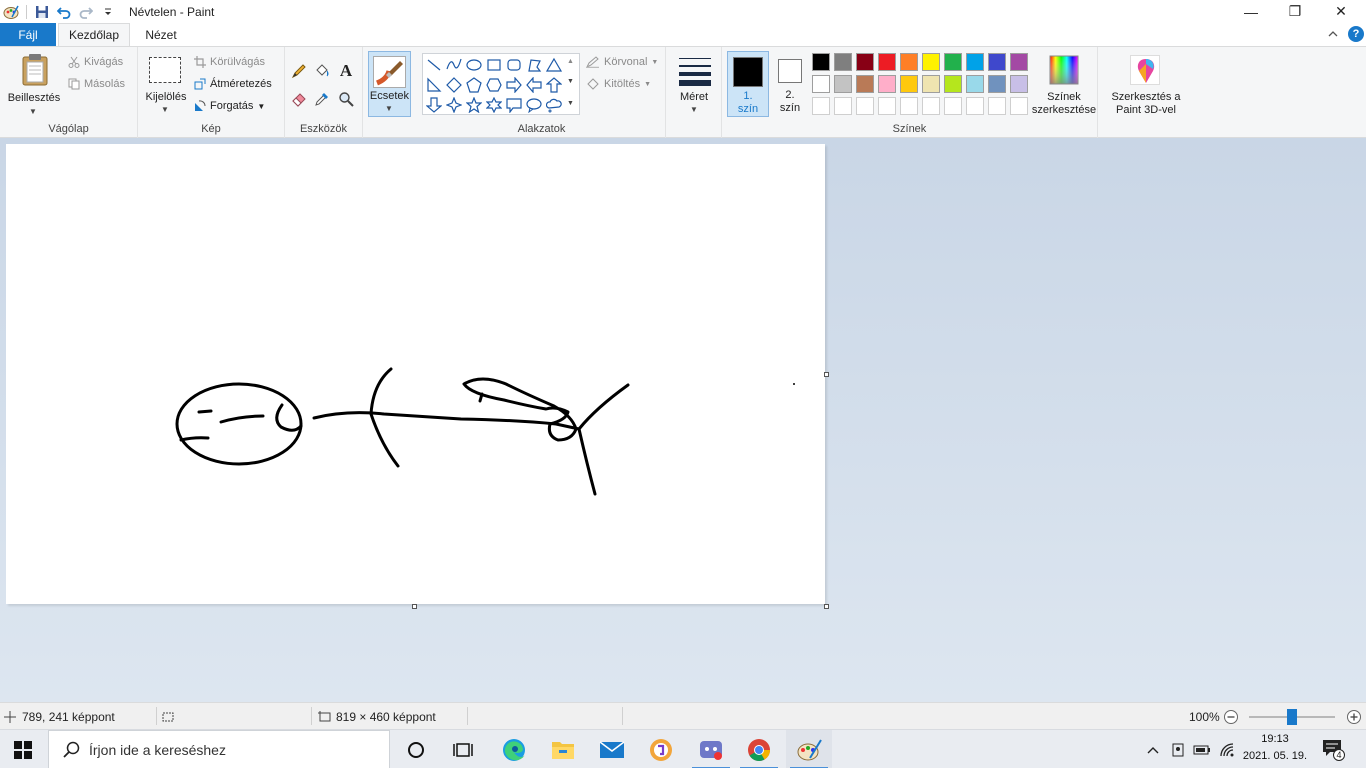 The height and width of the screenshot is (768, 1366). Describe the element at coordinates (1231, 716) in the screenshot. I see `zoom-out-button` at that location.